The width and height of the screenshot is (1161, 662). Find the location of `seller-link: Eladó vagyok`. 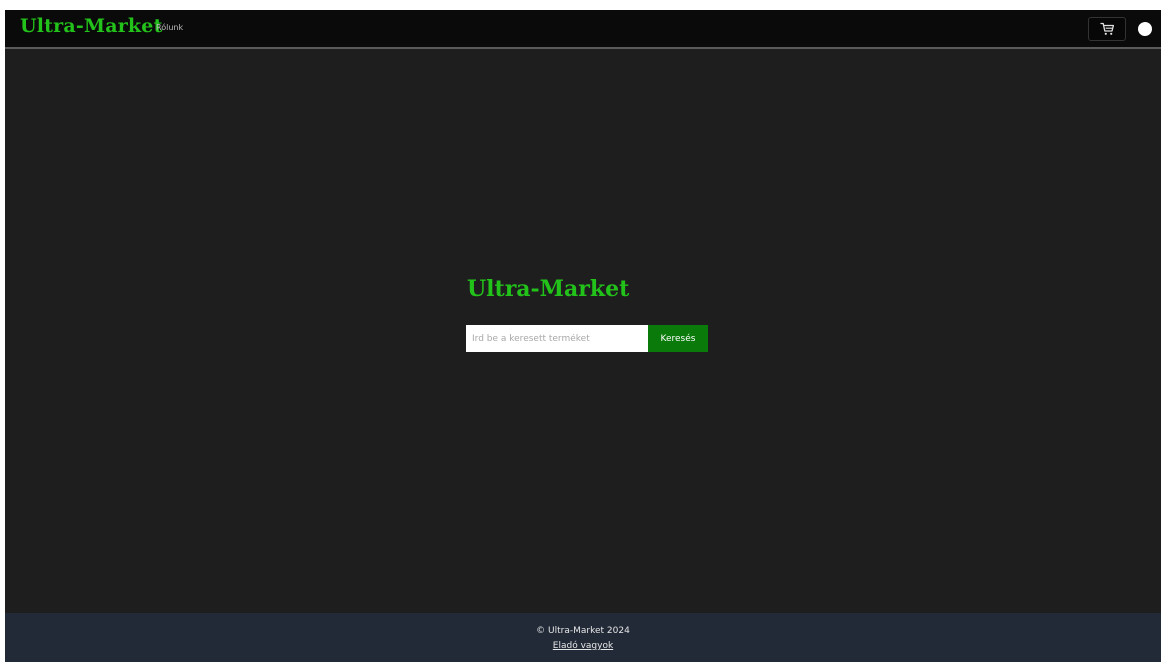

seller-link: Eladó vagyok is located at coordinates (583, 646).